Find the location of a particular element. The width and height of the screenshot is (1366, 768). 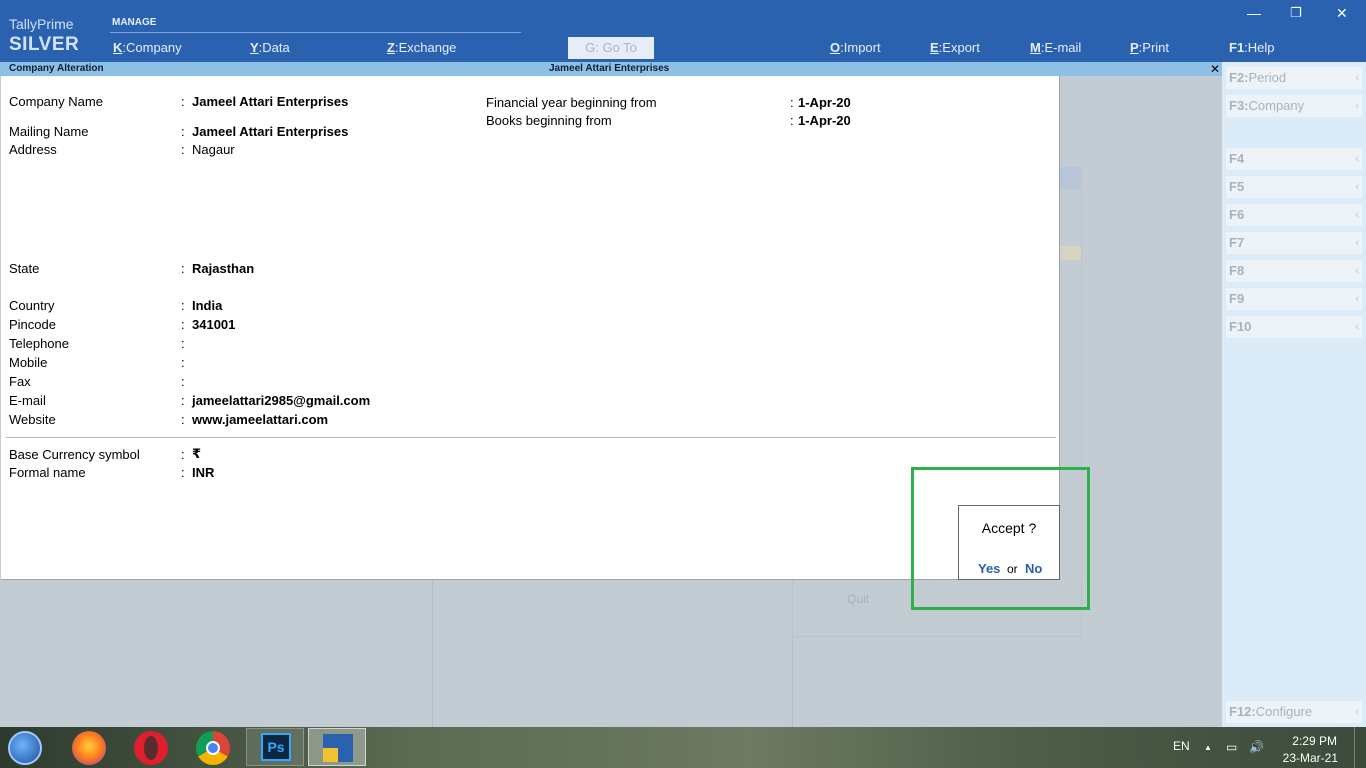

field-mailing-name: Jameel Attari Enterprises is located at coordinates (270, 131).